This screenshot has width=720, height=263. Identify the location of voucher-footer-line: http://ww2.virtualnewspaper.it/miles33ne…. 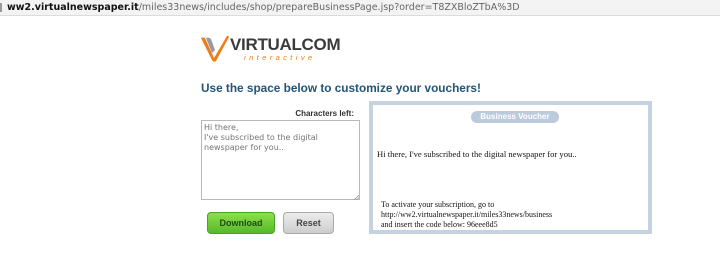
(467, 214).